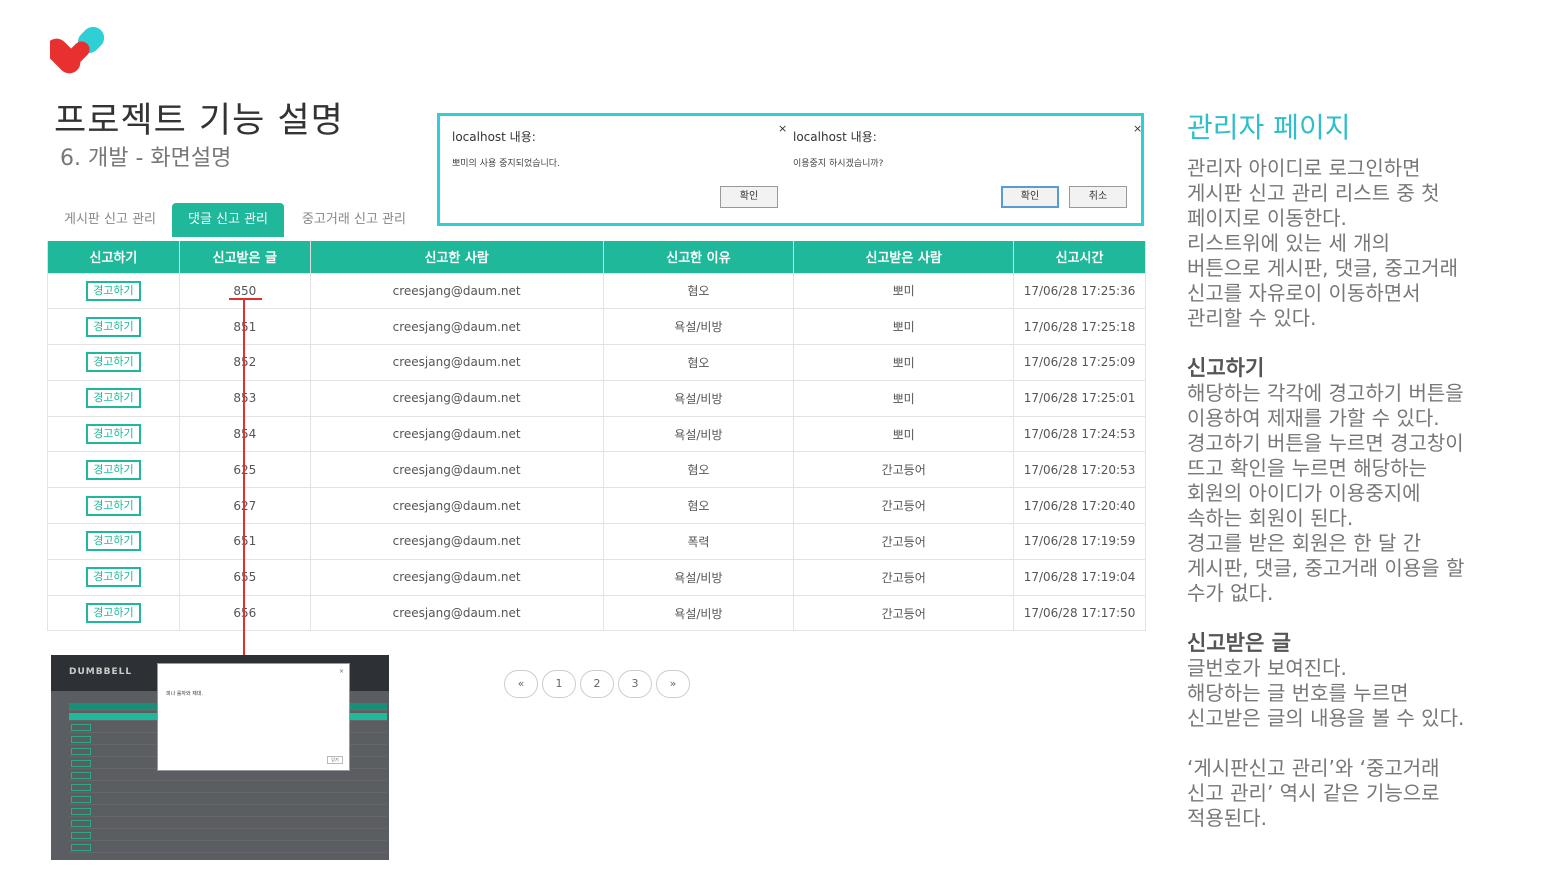 The height and width of the screenshot is (870, 1562). What do you see at coordinates (1079, 541) in the screenshot?
I see `time-cell: 17/06/28 17:19:59` at bounding box center [1079, 541].